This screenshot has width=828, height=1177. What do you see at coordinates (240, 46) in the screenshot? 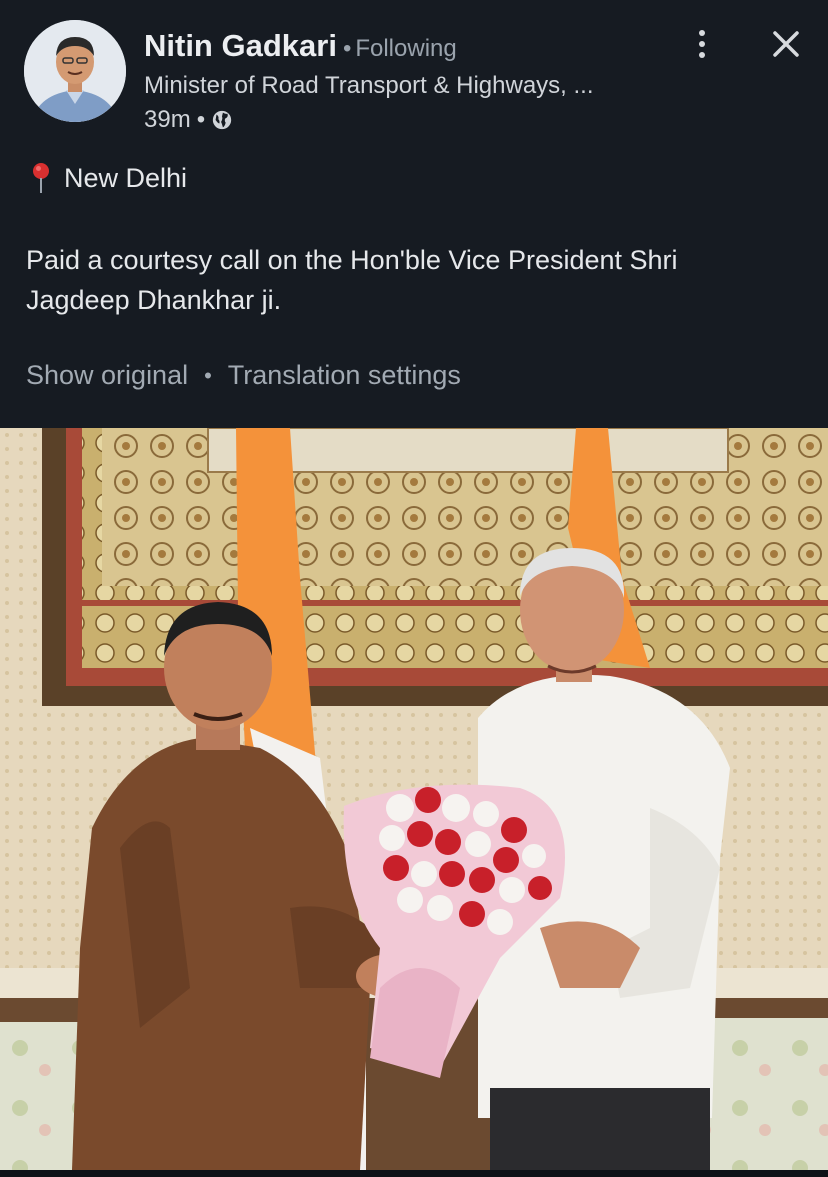
I see `author-name: Nitin Gadkari` at bounding box center [240, 46].